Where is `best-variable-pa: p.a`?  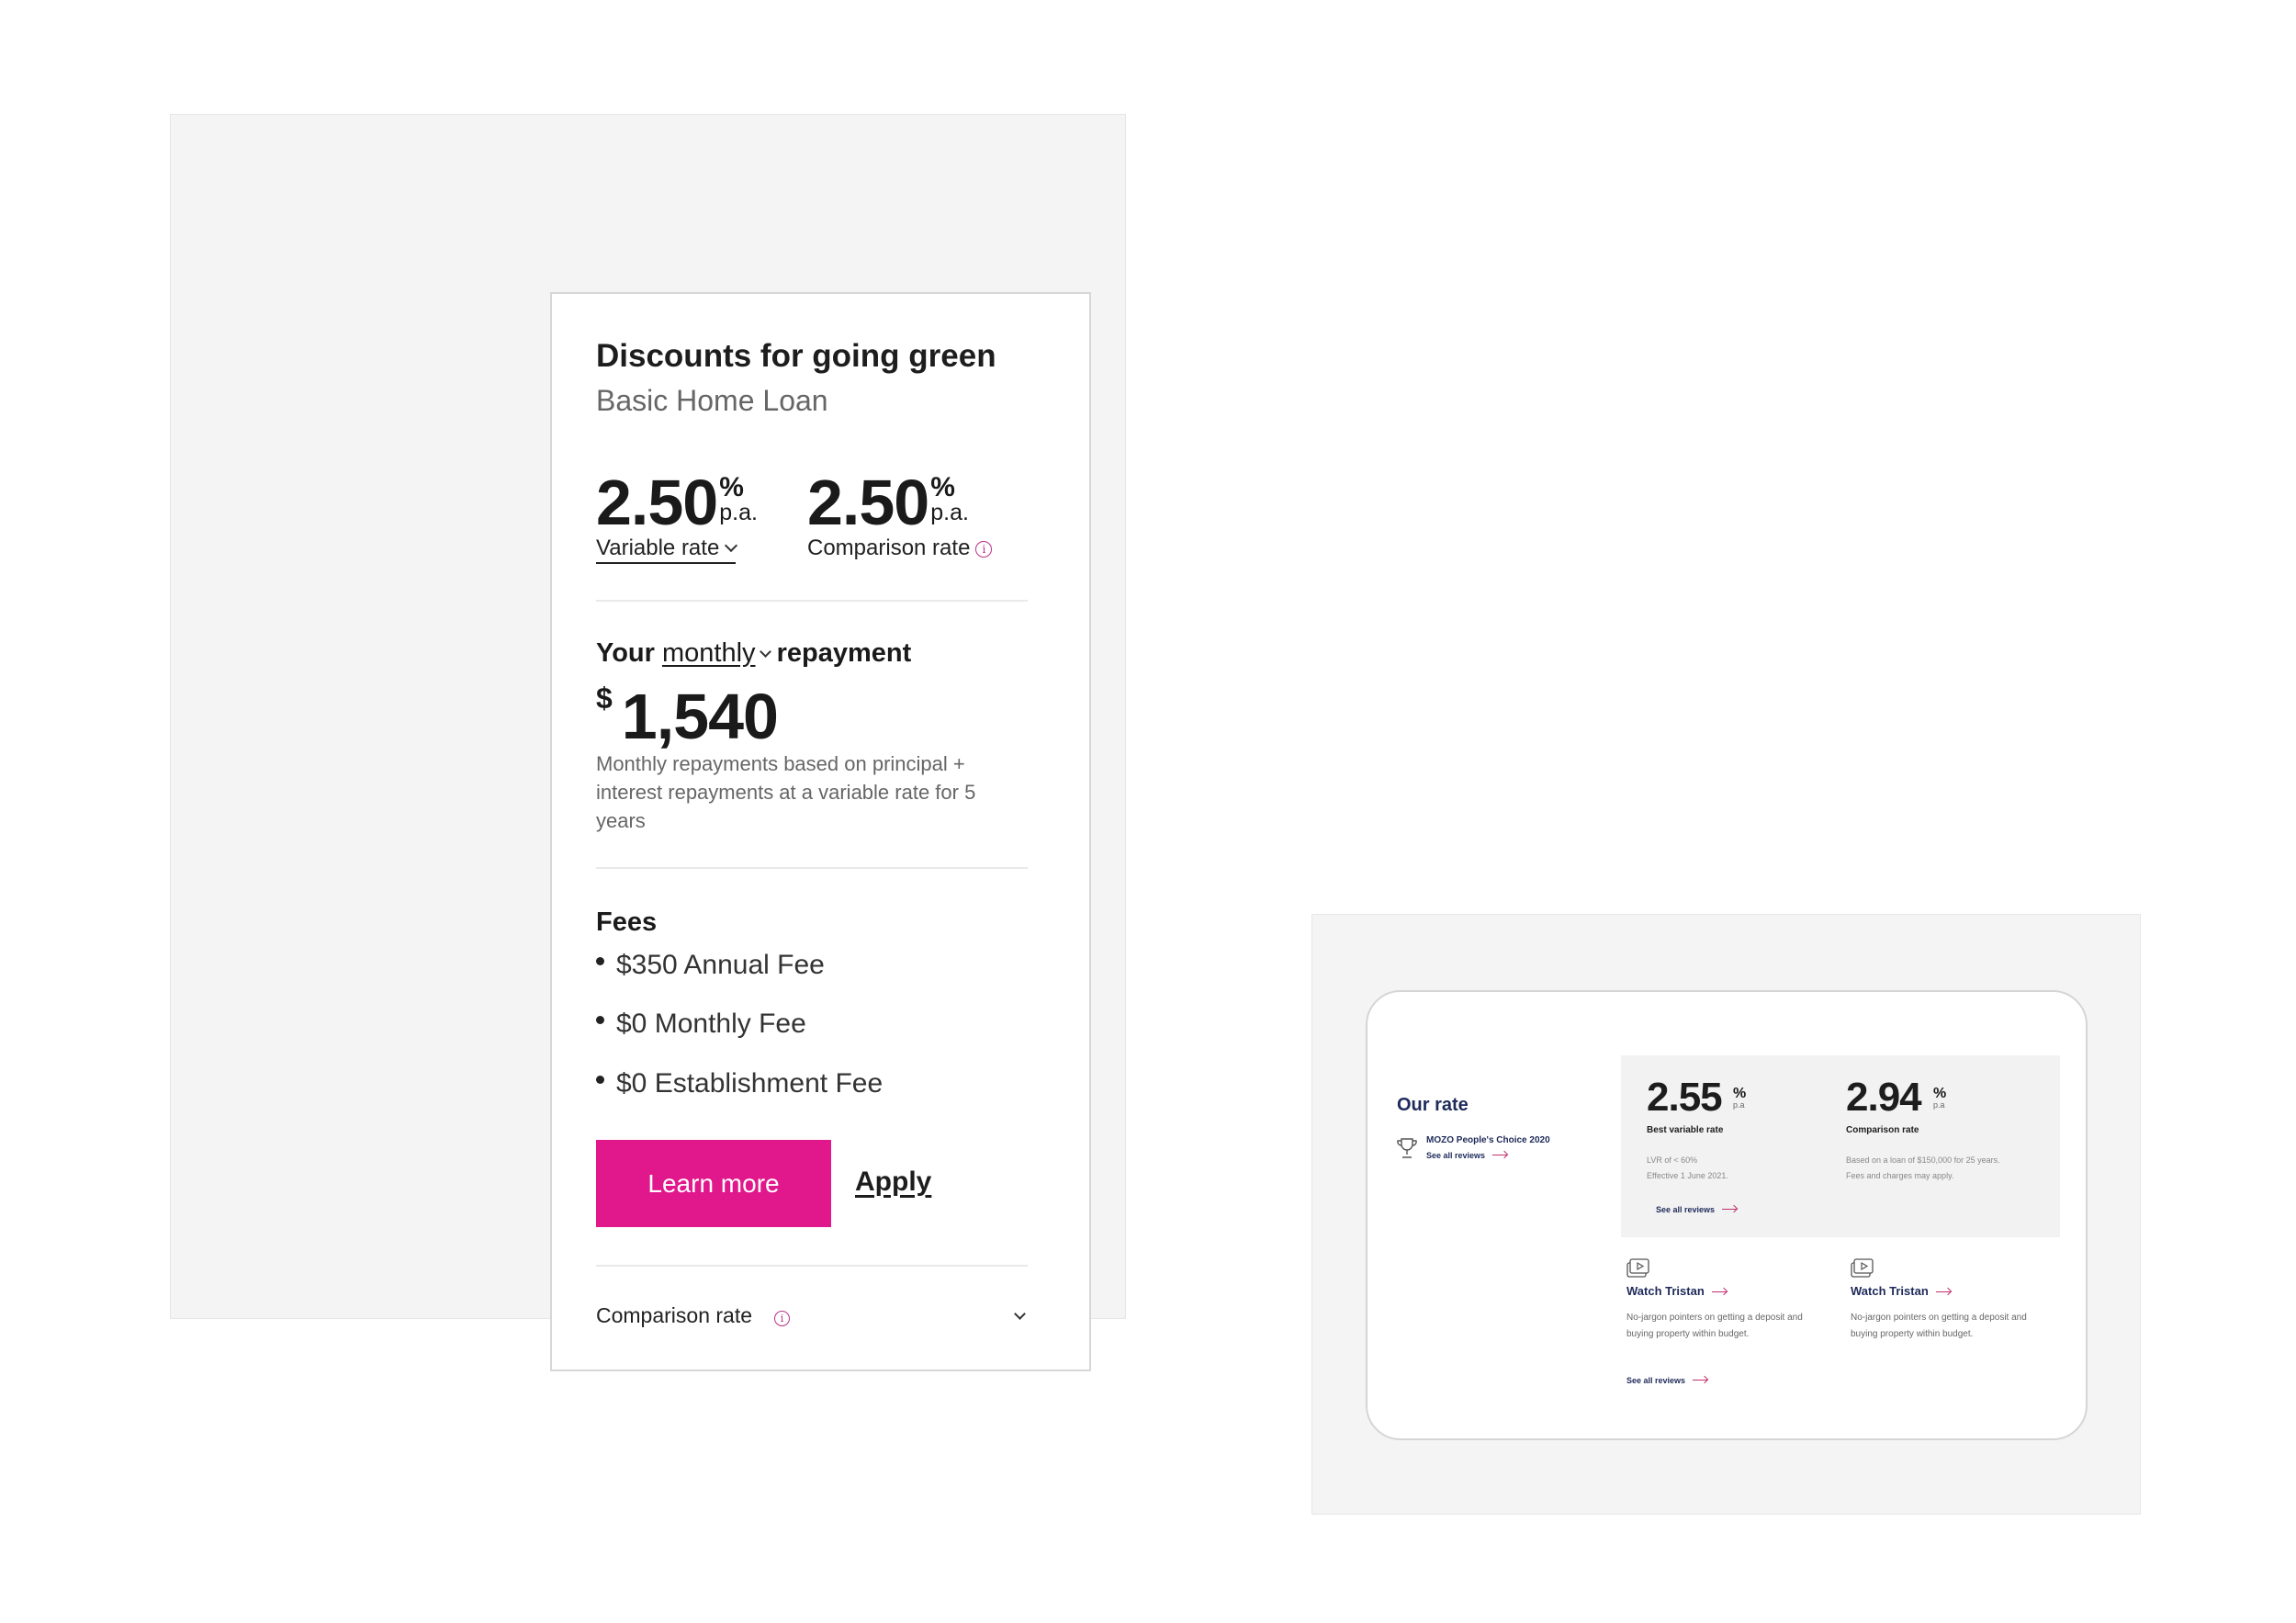 best-variable-pa: p.a is located at coordinates (1739, 1105).